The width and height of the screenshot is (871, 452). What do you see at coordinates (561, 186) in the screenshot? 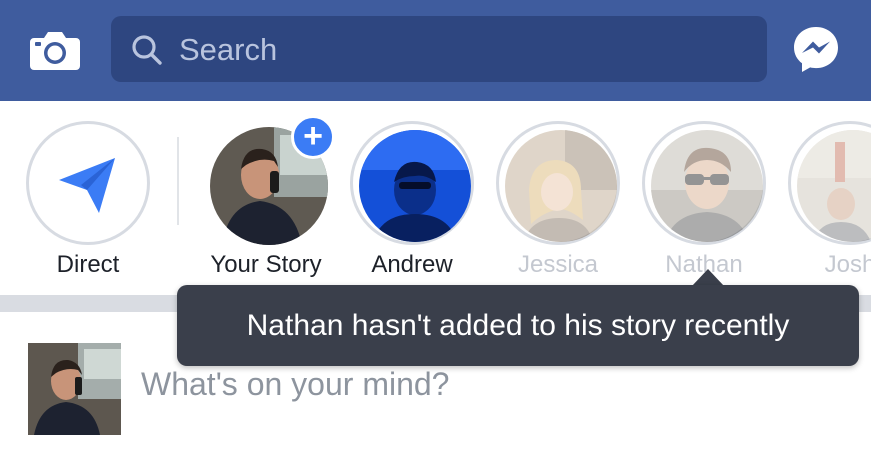
I see `jessica-avatar` at bounding box center [561, 186].